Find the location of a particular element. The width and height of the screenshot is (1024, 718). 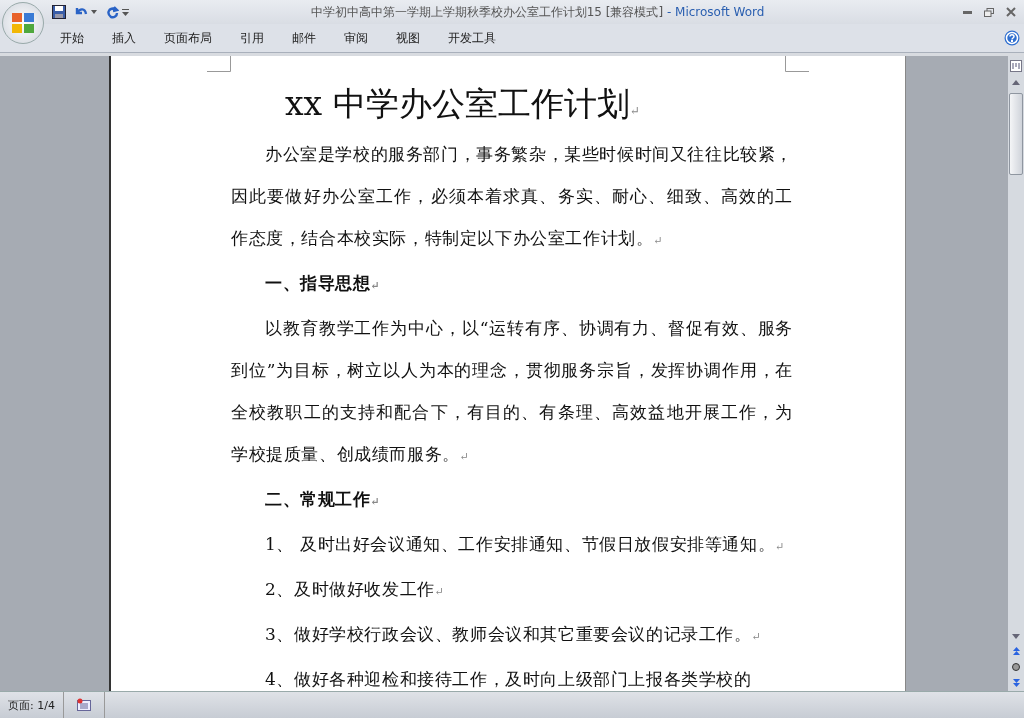

previous-page-icon is located at coordinates (1016, 651).